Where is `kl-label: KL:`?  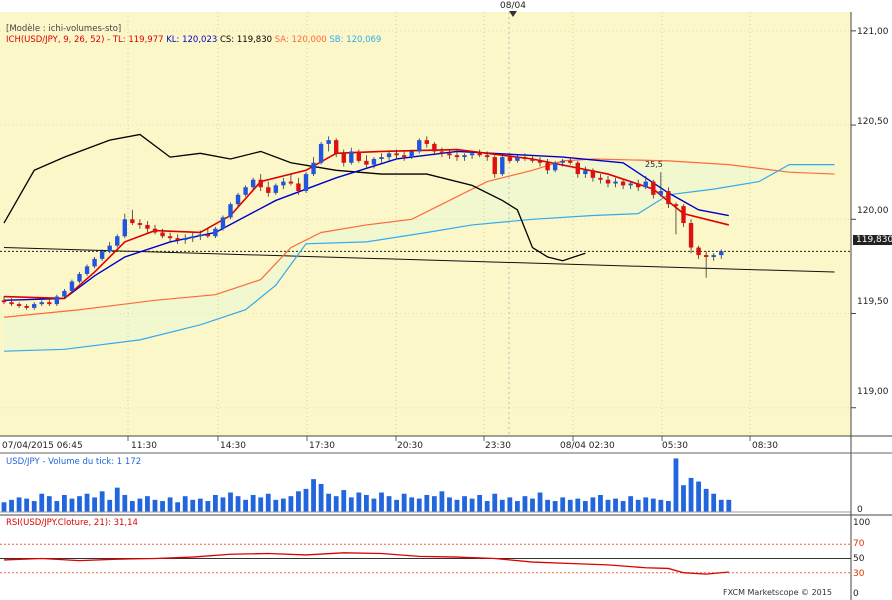 kl-label: KL: is located at coordinates (173, 40).